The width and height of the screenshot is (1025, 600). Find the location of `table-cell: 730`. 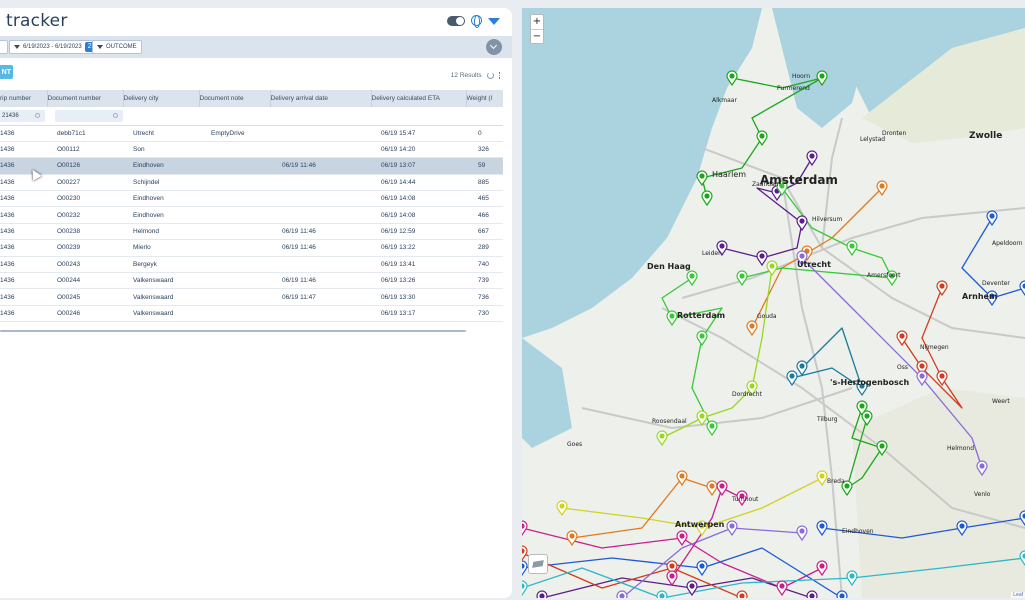

table-cell: 730 is located at coordinates (484, 314).